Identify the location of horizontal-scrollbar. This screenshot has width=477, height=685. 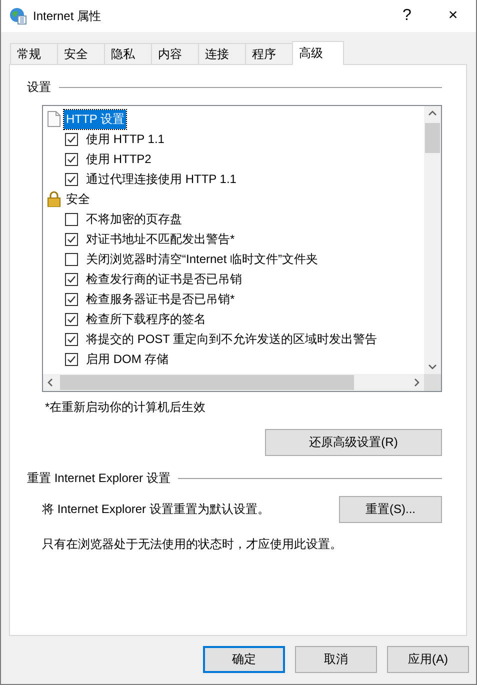
(233, 382).